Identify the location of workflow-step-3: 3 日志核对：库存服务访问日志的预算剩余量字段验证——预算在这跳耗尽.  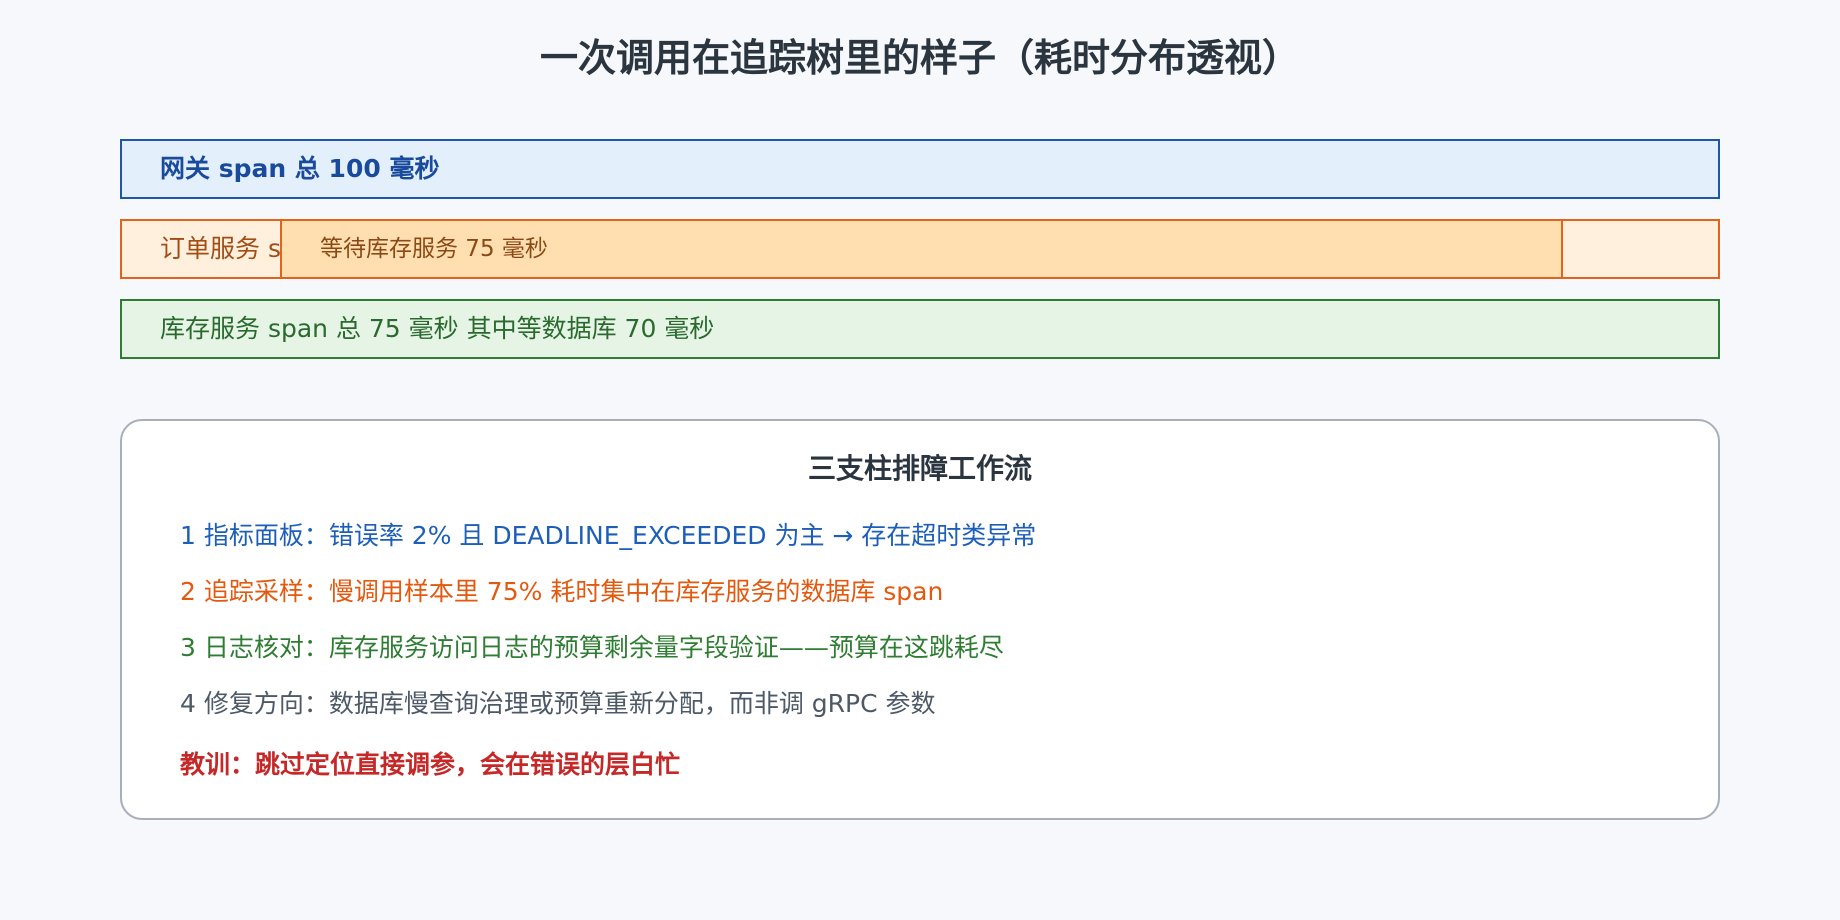
(592, 647).